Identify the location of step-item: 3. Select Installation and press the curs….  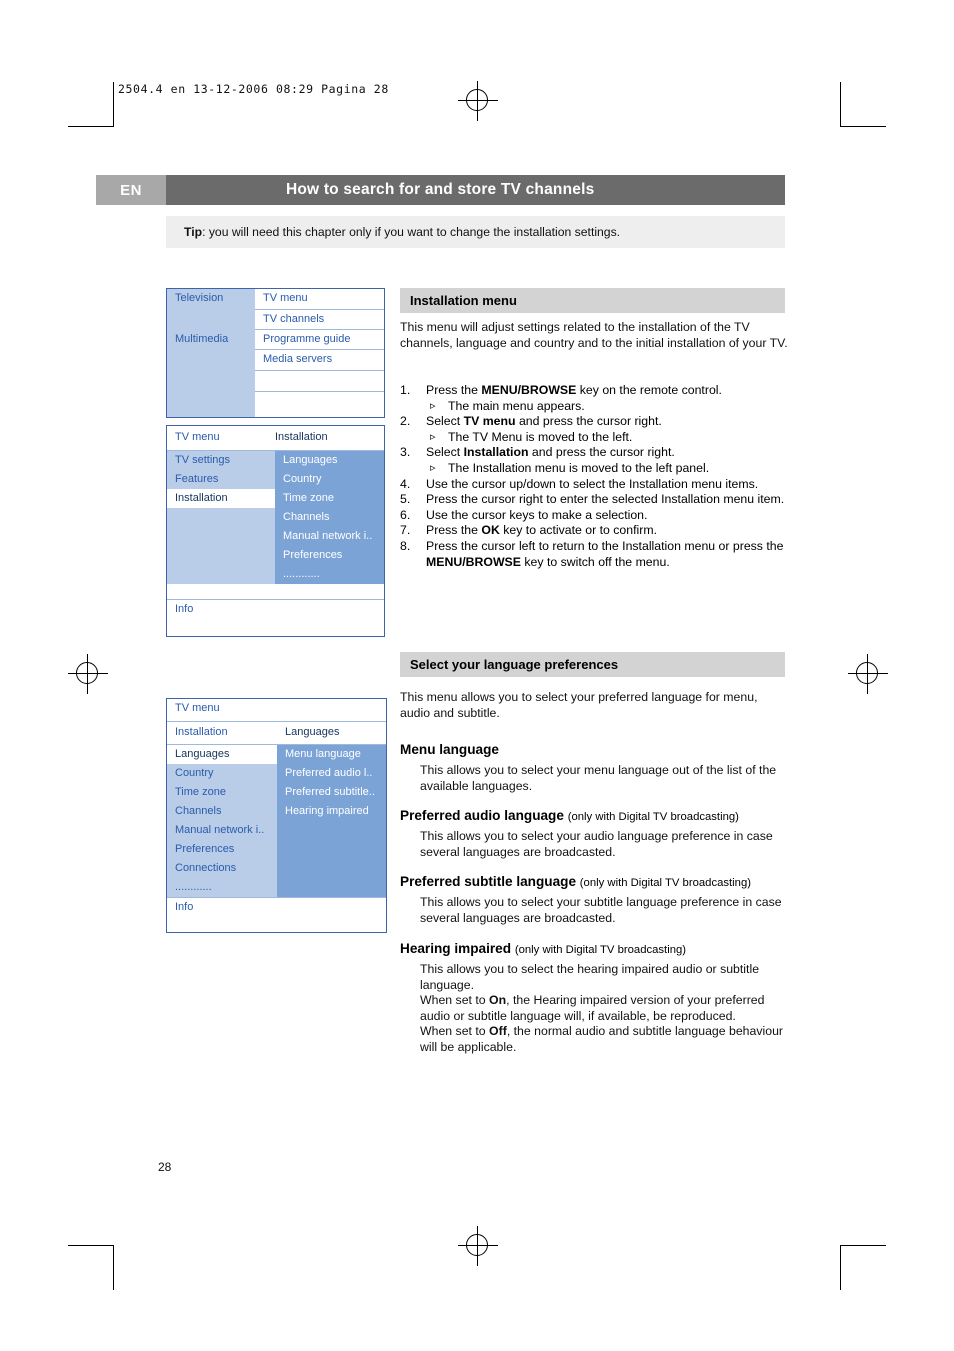
(597, 460).